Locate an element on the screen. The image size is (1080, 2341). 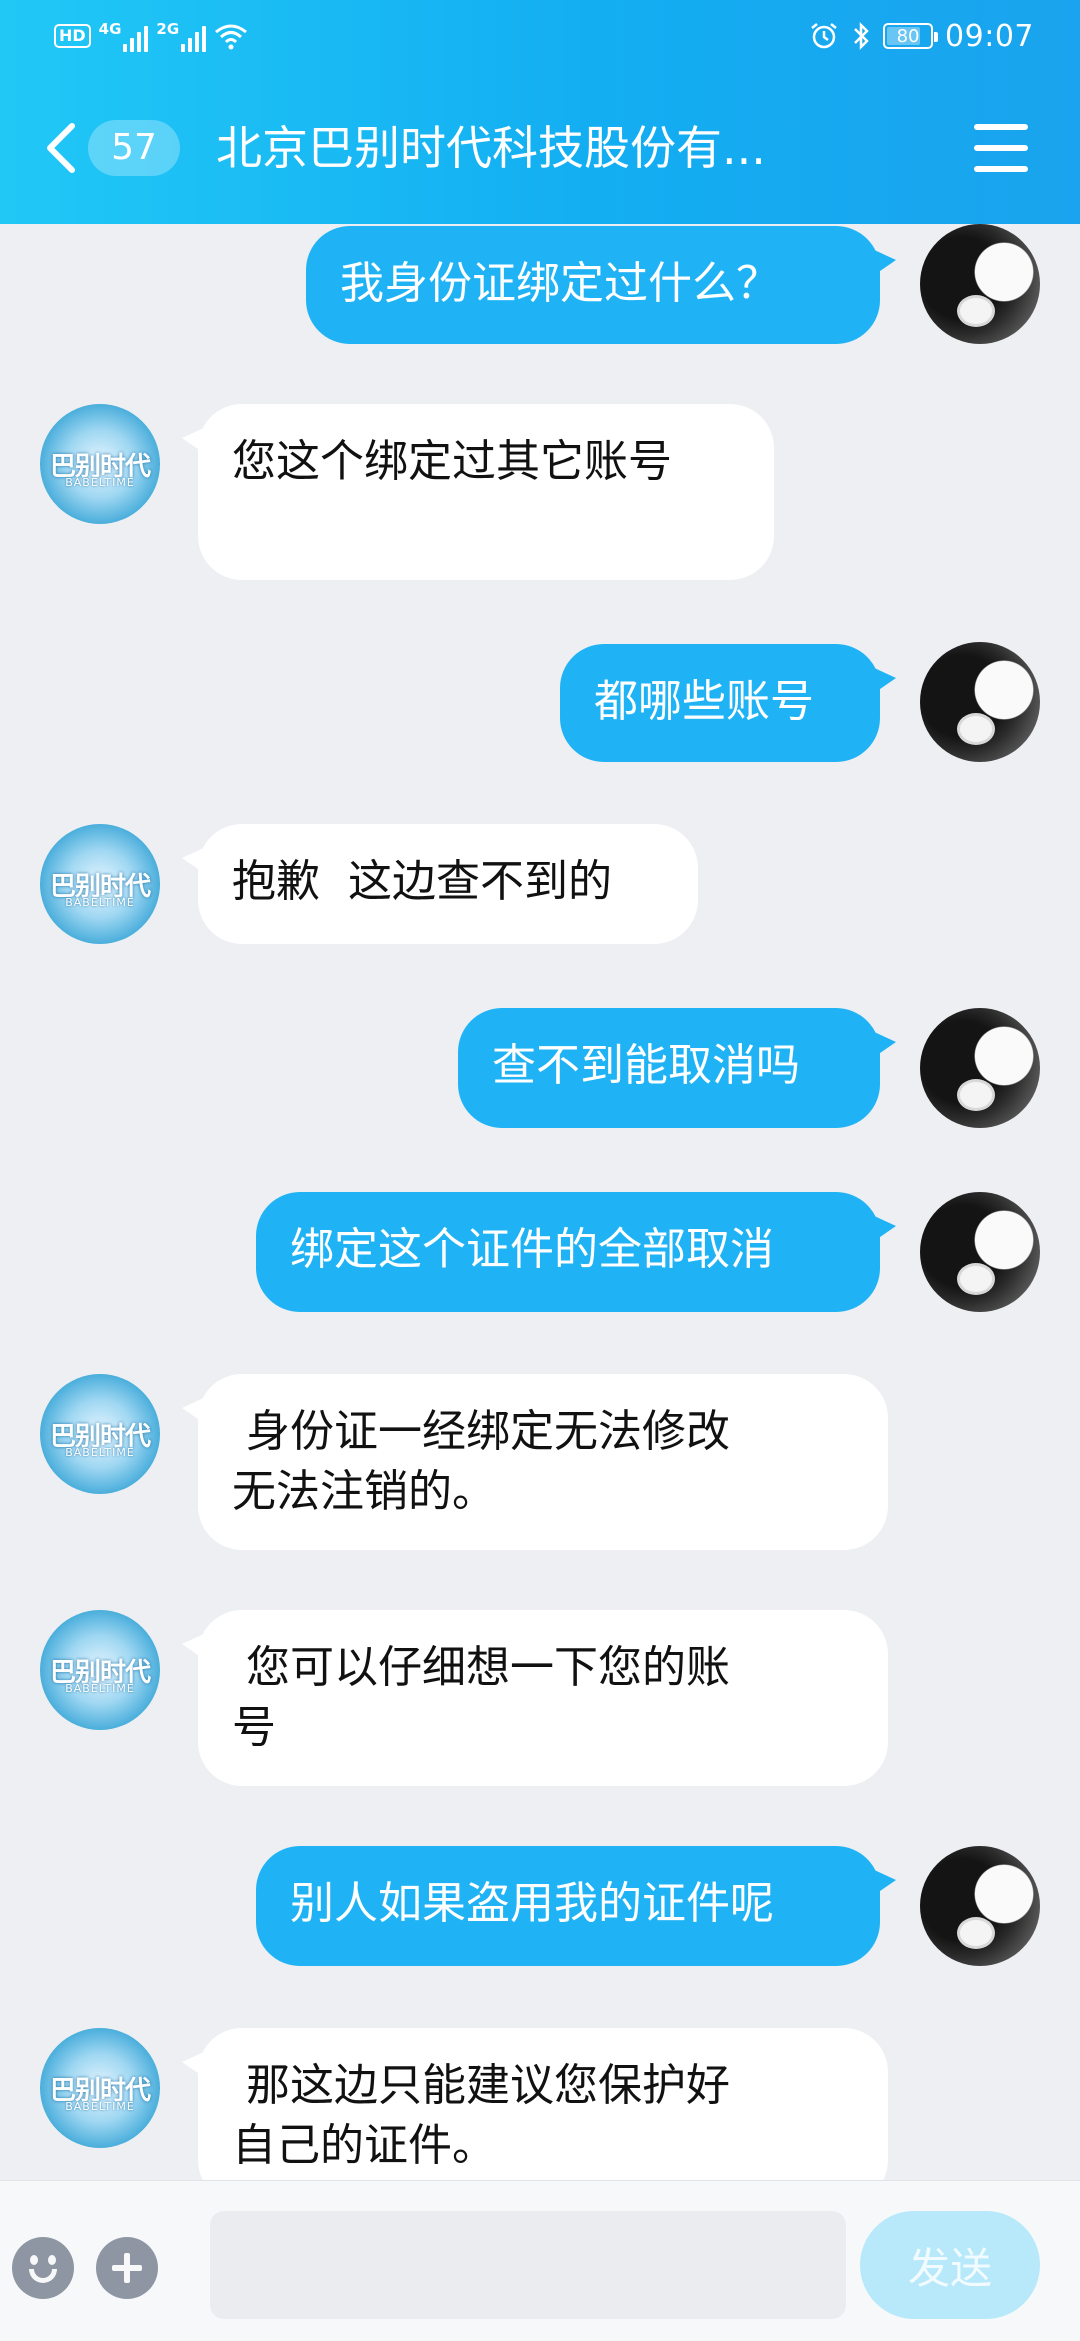
message-bubble-bot: 身份证一经绑定无法修改 无法注销的。 is located at coordinates (535, 1462).